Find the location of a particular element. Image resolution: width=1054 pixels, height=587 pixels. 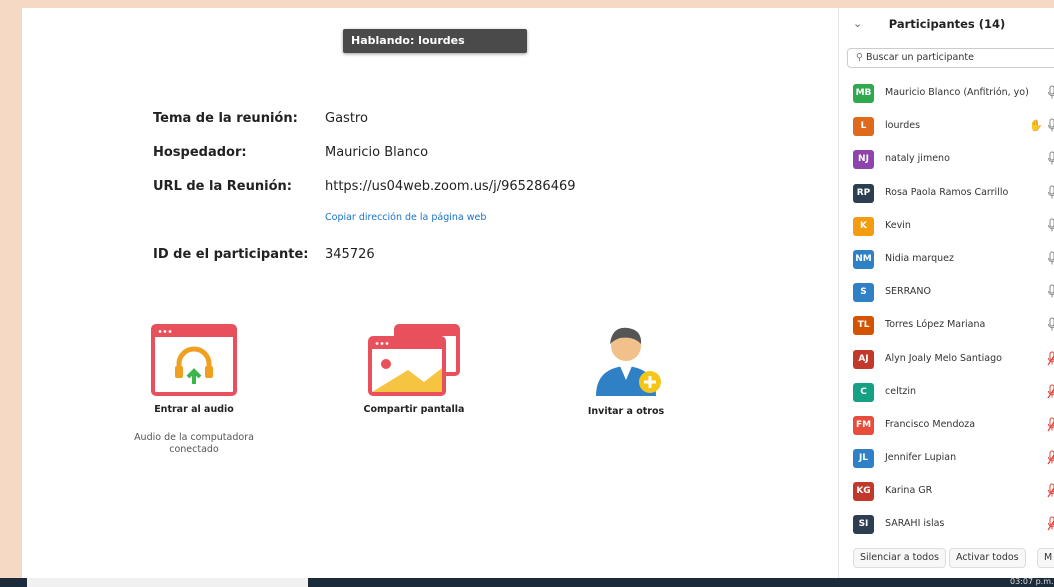

avatar: JL is located at coordinates (863, 459).